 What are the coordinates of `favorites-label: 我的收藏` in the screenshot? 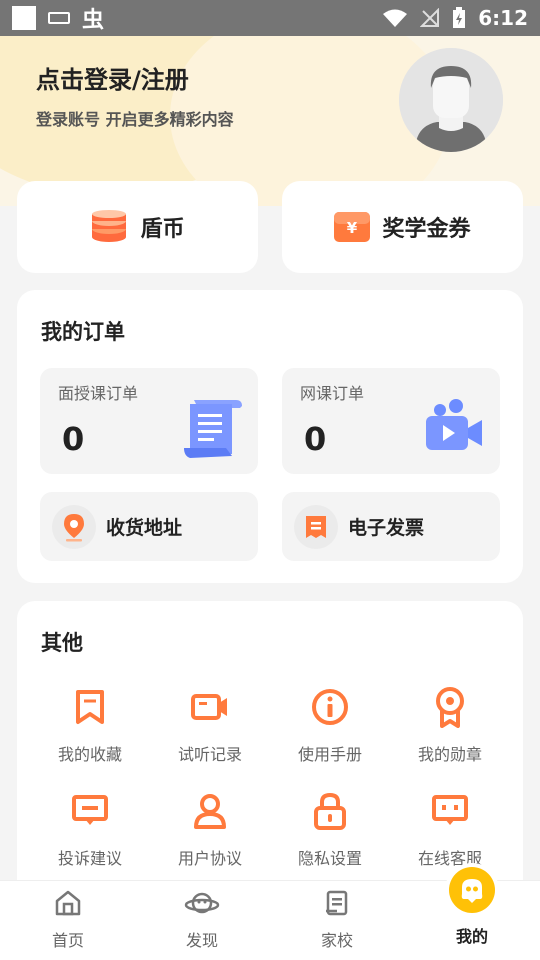 It's located at (89, 754).